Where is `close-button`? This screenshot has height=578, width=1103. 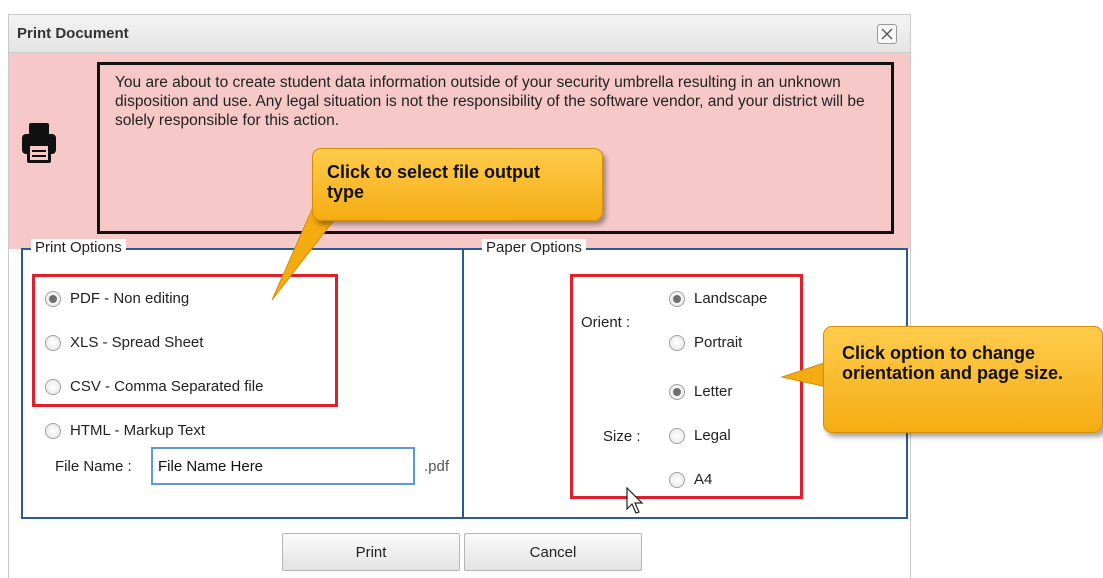
close-button is located at coordinates (887, 34).